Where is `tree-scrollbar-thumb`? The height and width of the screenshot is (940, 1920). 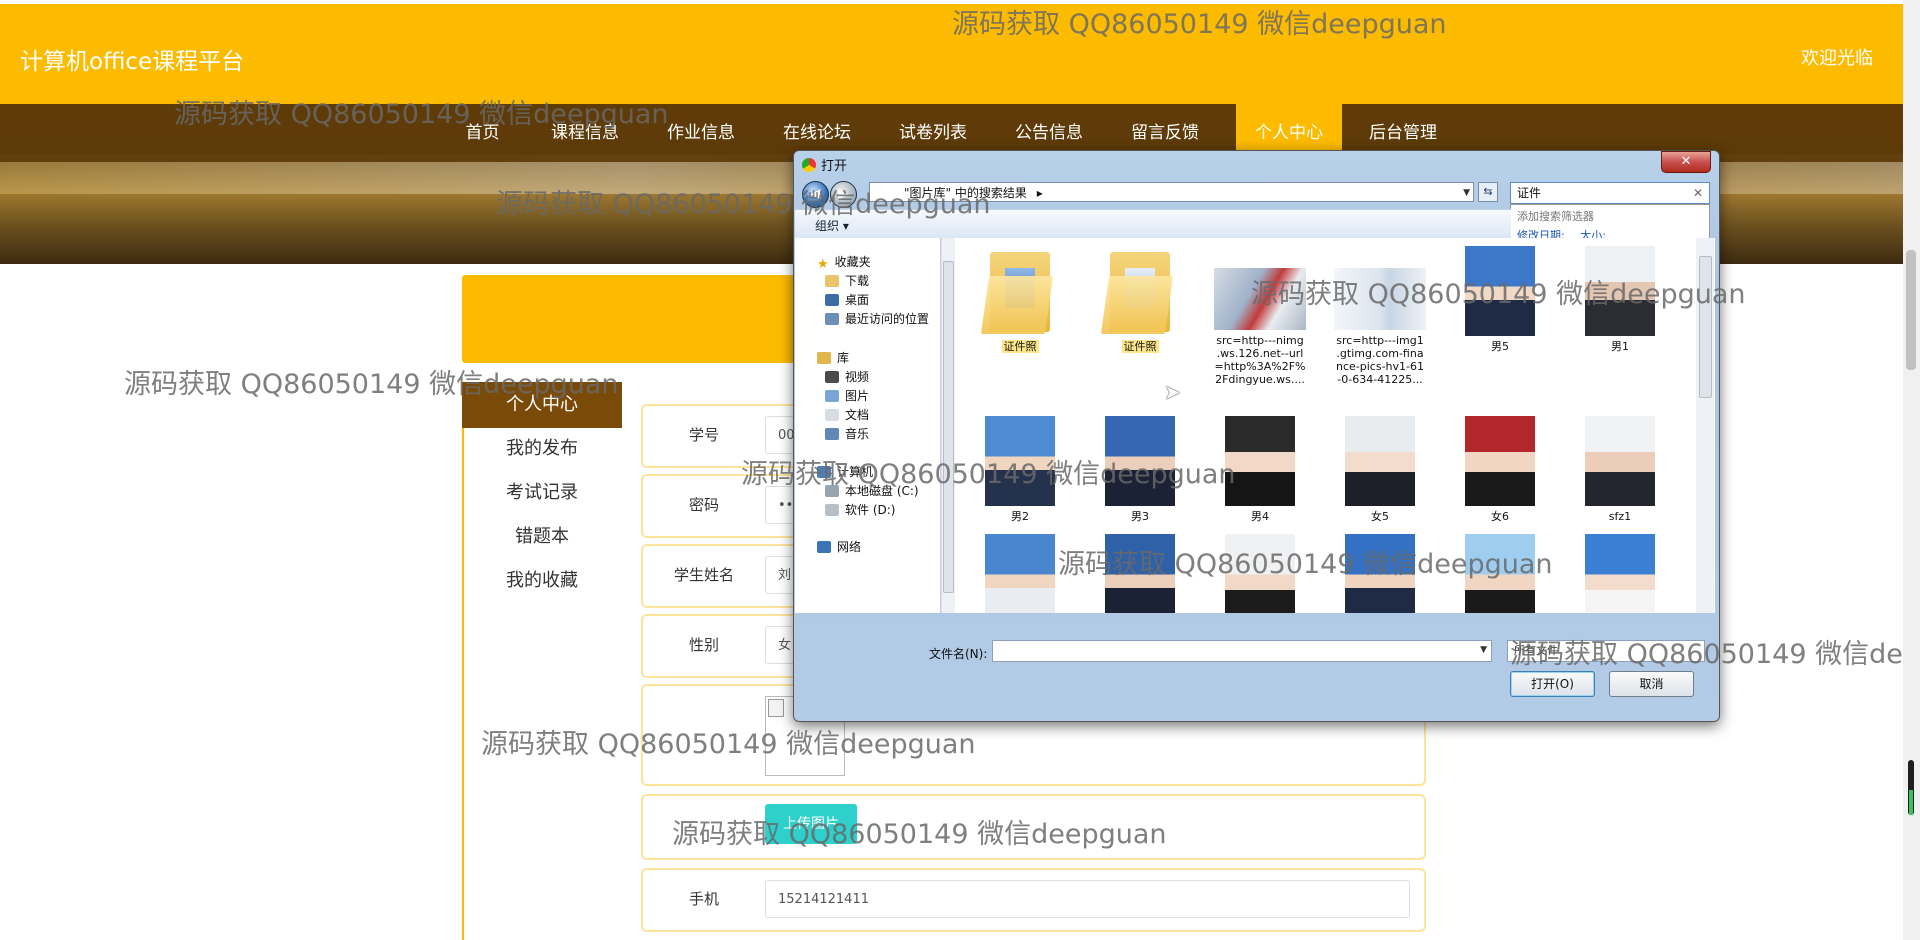 tree-scrollbar-thumb is located at coordinates (948, 427).